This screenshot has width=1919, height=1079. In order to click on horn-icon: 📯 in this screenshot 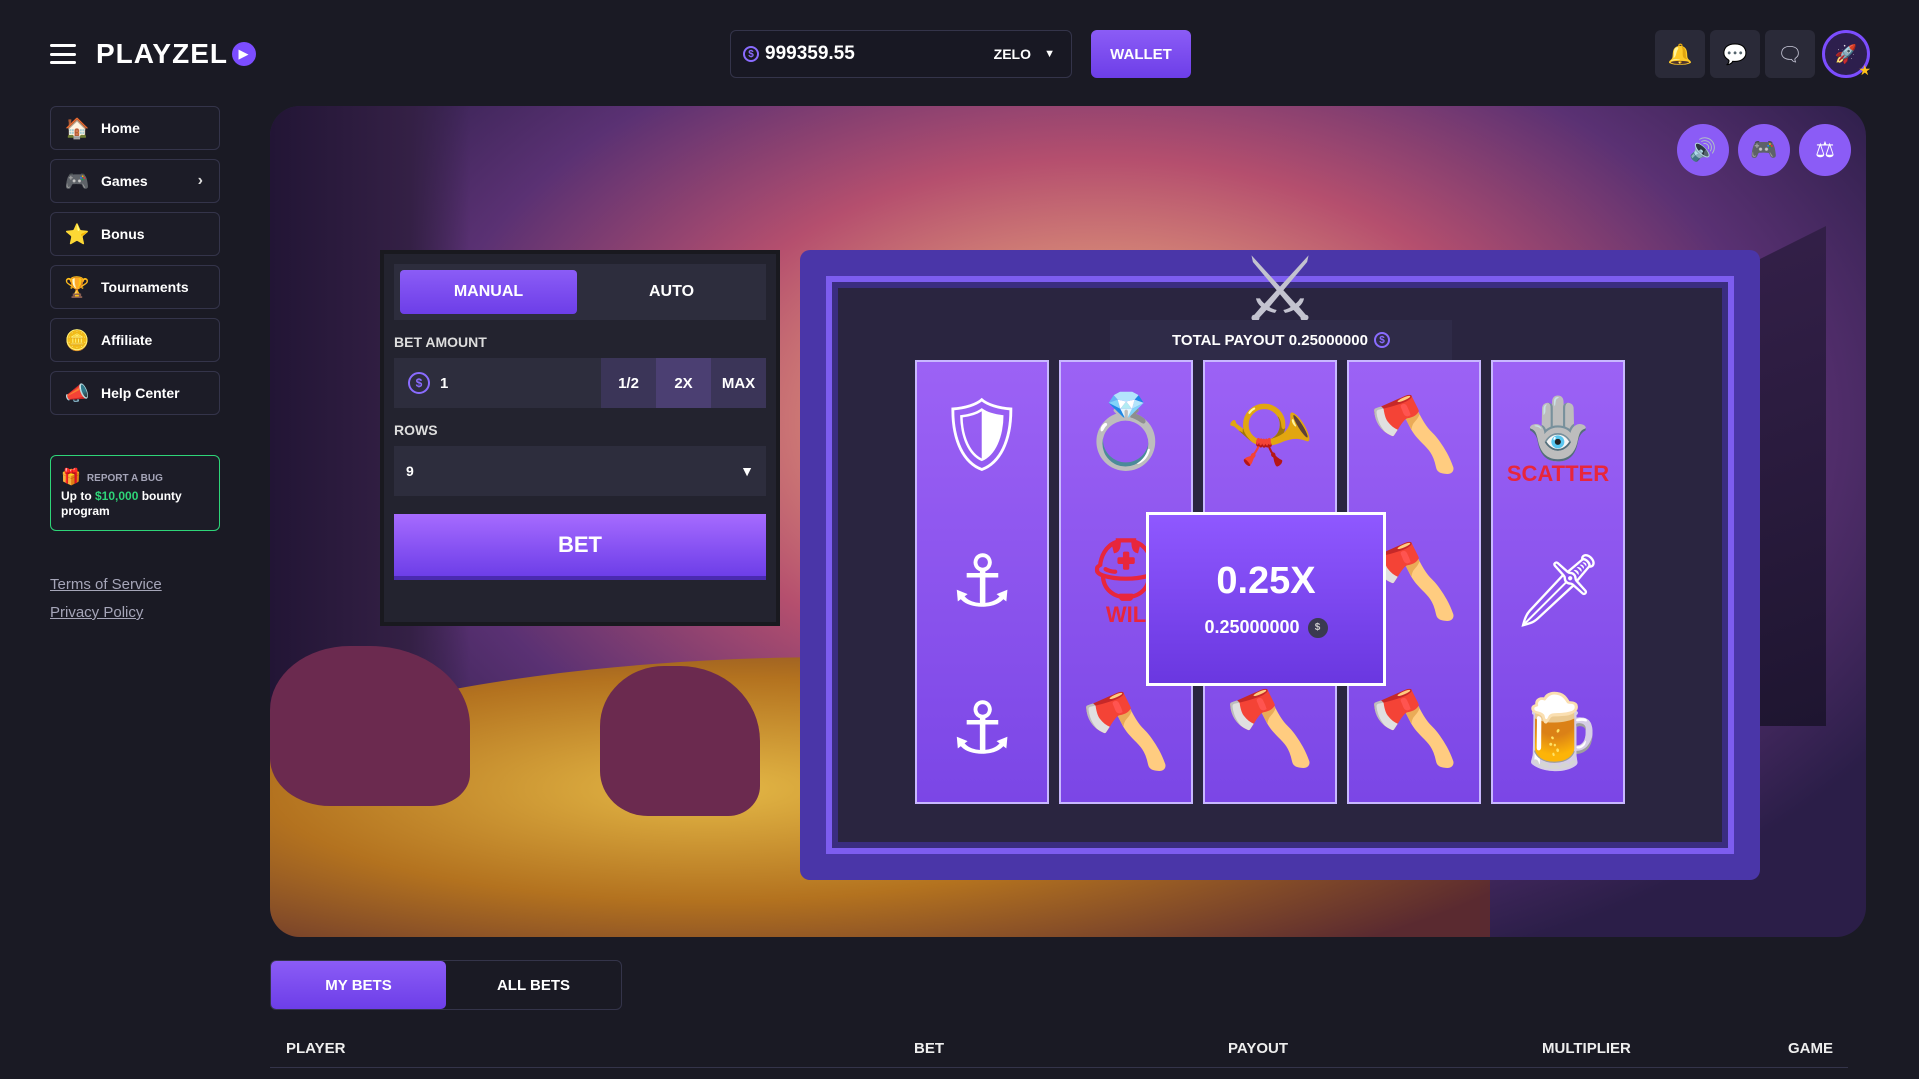, I will do `click(1270, 435)`.